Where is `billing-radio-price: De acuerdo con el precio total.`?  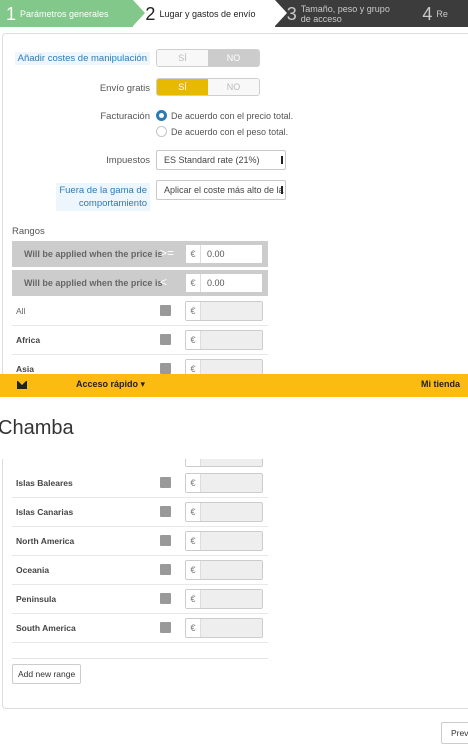 billing-radio-price: De acuerdo con el precio total. is located at coordinates (224, 115).